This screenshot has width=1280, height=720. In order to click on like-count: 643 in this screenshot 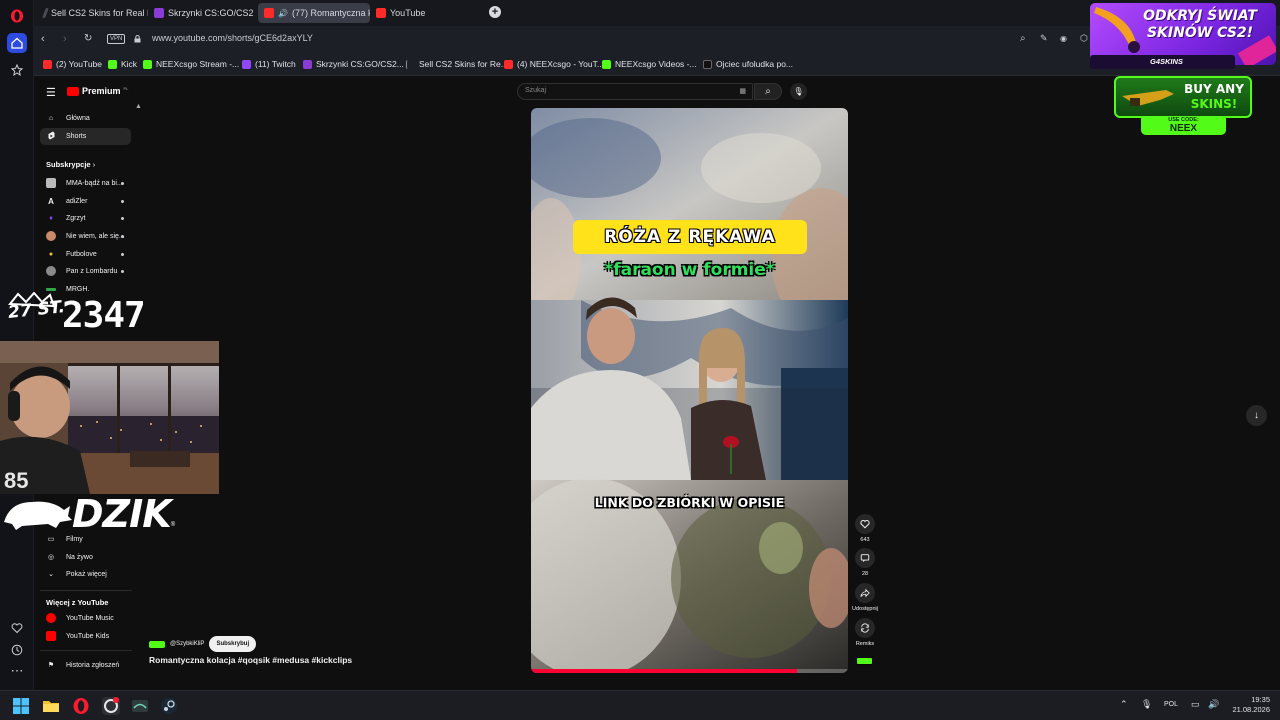, I will do `click(865, 540)`.